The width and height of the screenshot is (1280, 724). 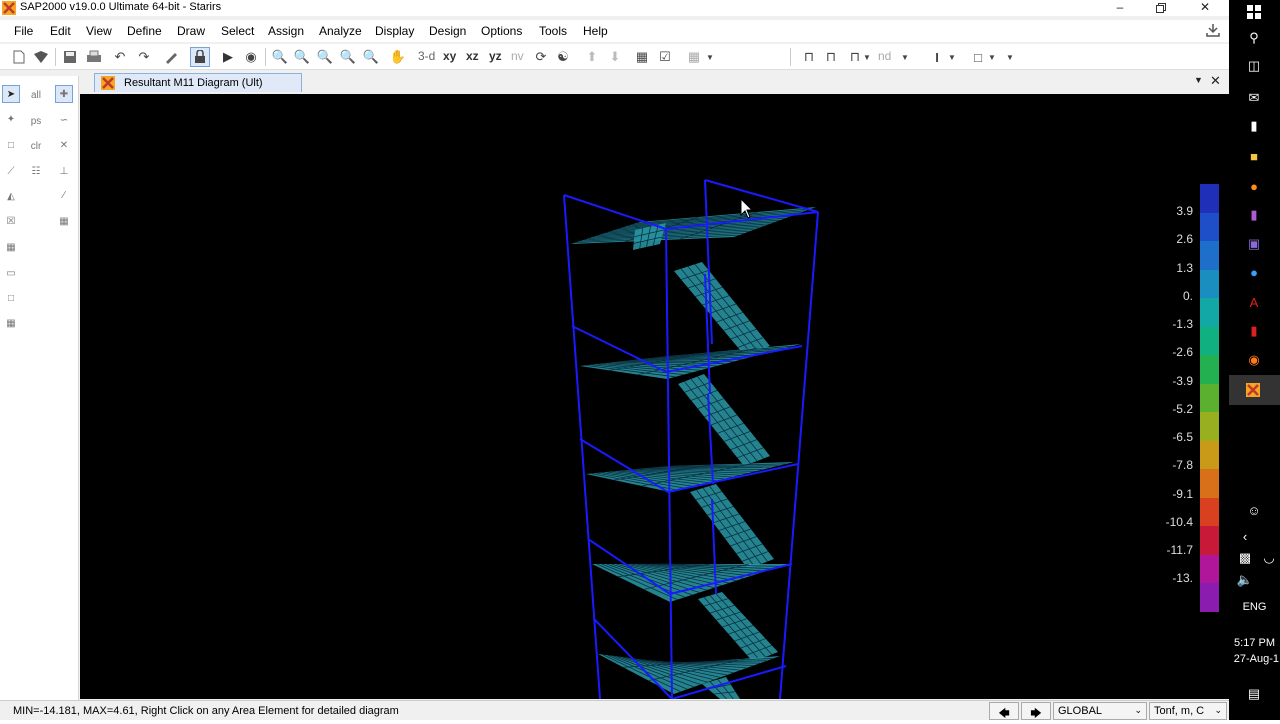 What do you see at coordinates (1254, 156) in the screenshot?
I see `file-explorer-app: ■` at bounding box center [1254, 156].